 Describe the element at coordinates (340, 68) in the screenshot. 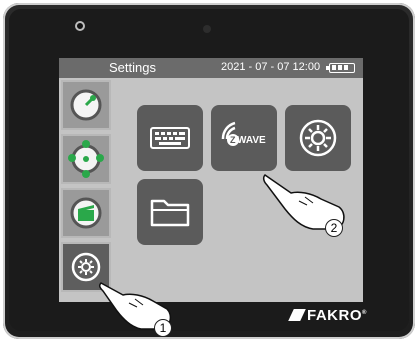

I see `battery-icon` at that location.